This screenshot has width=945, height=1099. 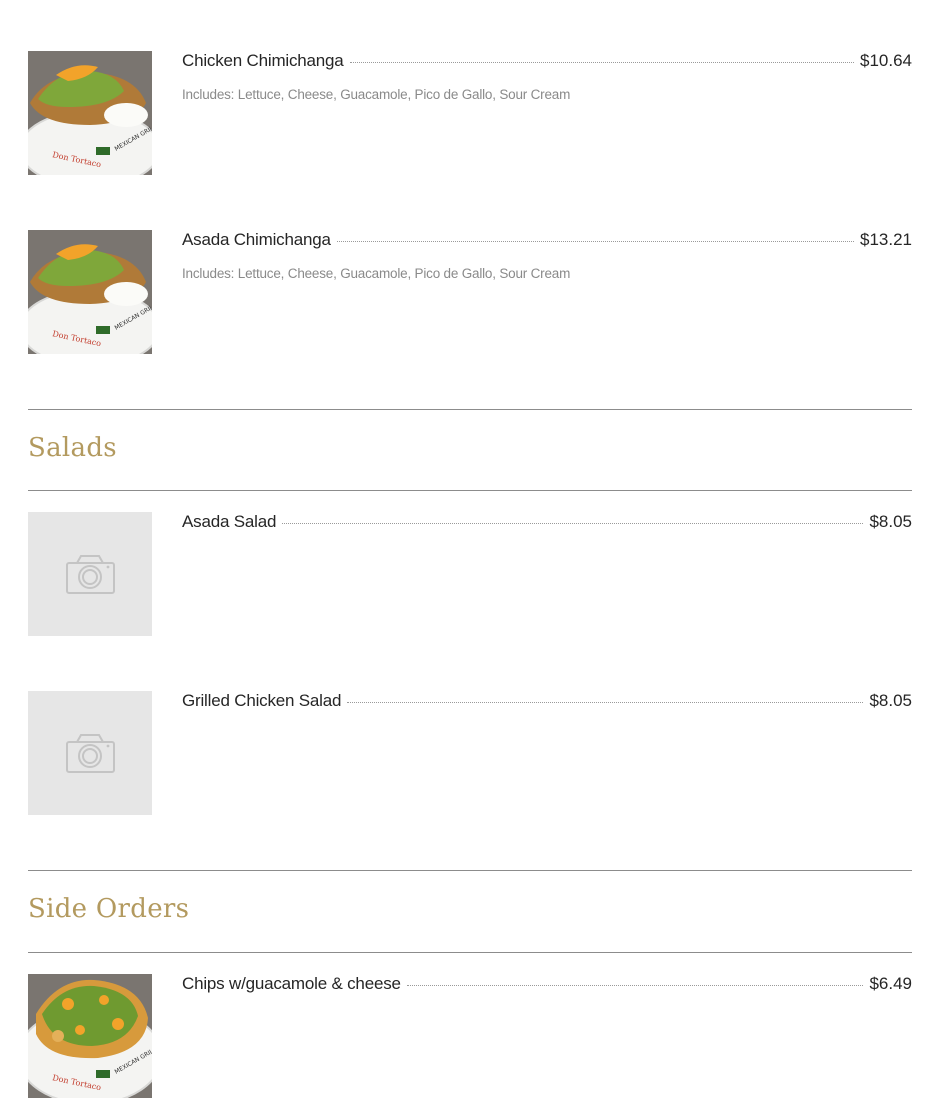 I want to click on section-title: Side Orders, so click(x=109, y=909).